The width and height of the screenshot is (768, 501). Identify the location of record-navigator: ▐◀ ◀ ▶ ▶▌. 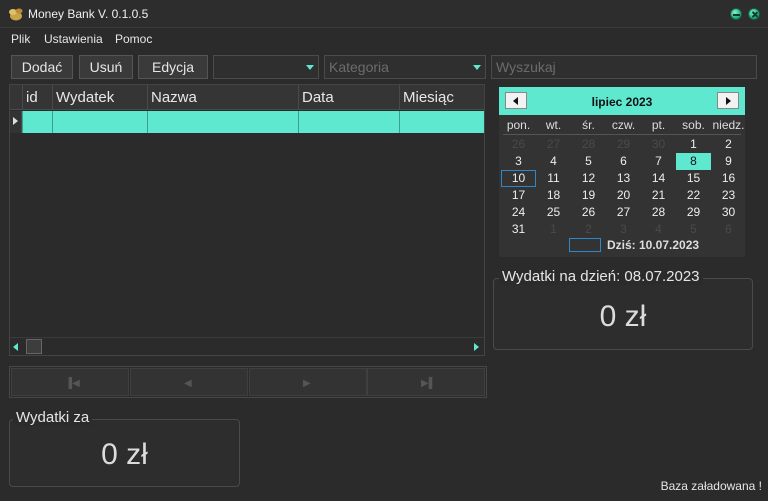
(248, 382).